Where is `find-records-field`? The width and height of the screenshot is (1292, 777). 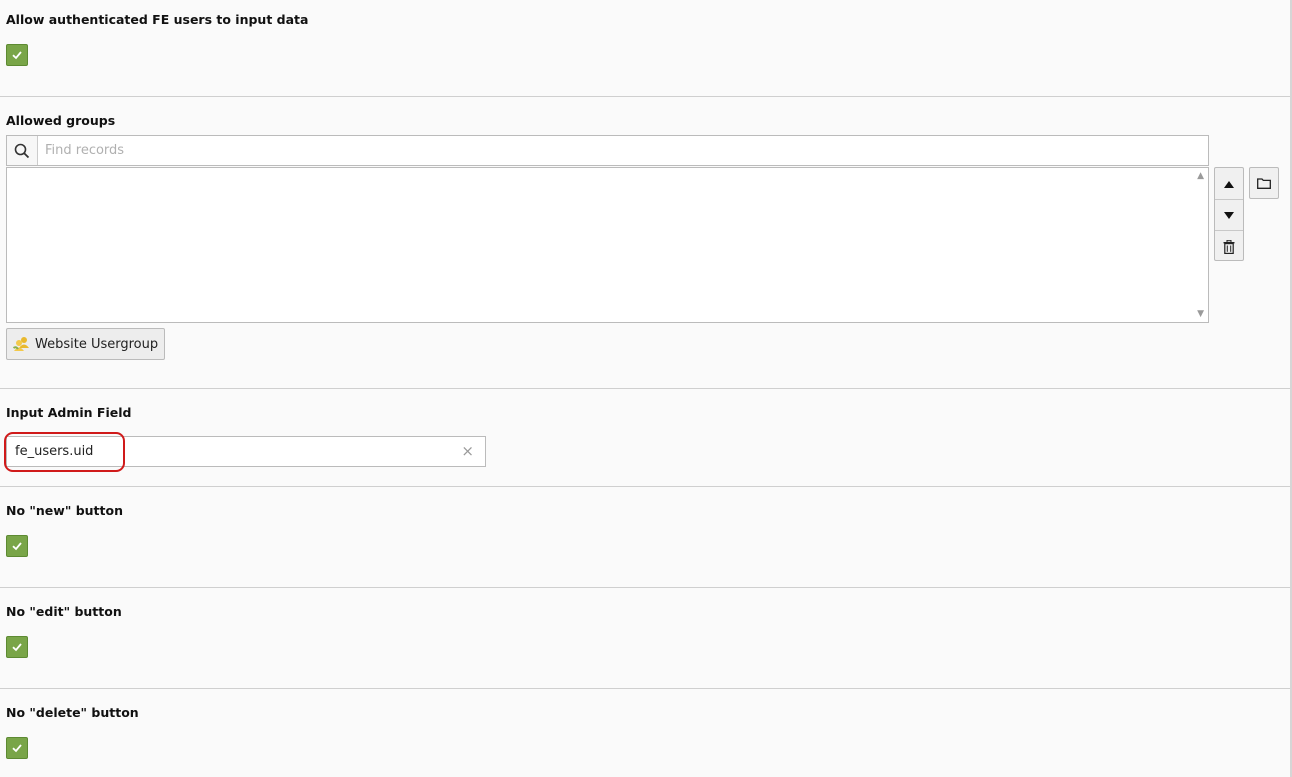
find-records-field is located at coordinates (607, 150).